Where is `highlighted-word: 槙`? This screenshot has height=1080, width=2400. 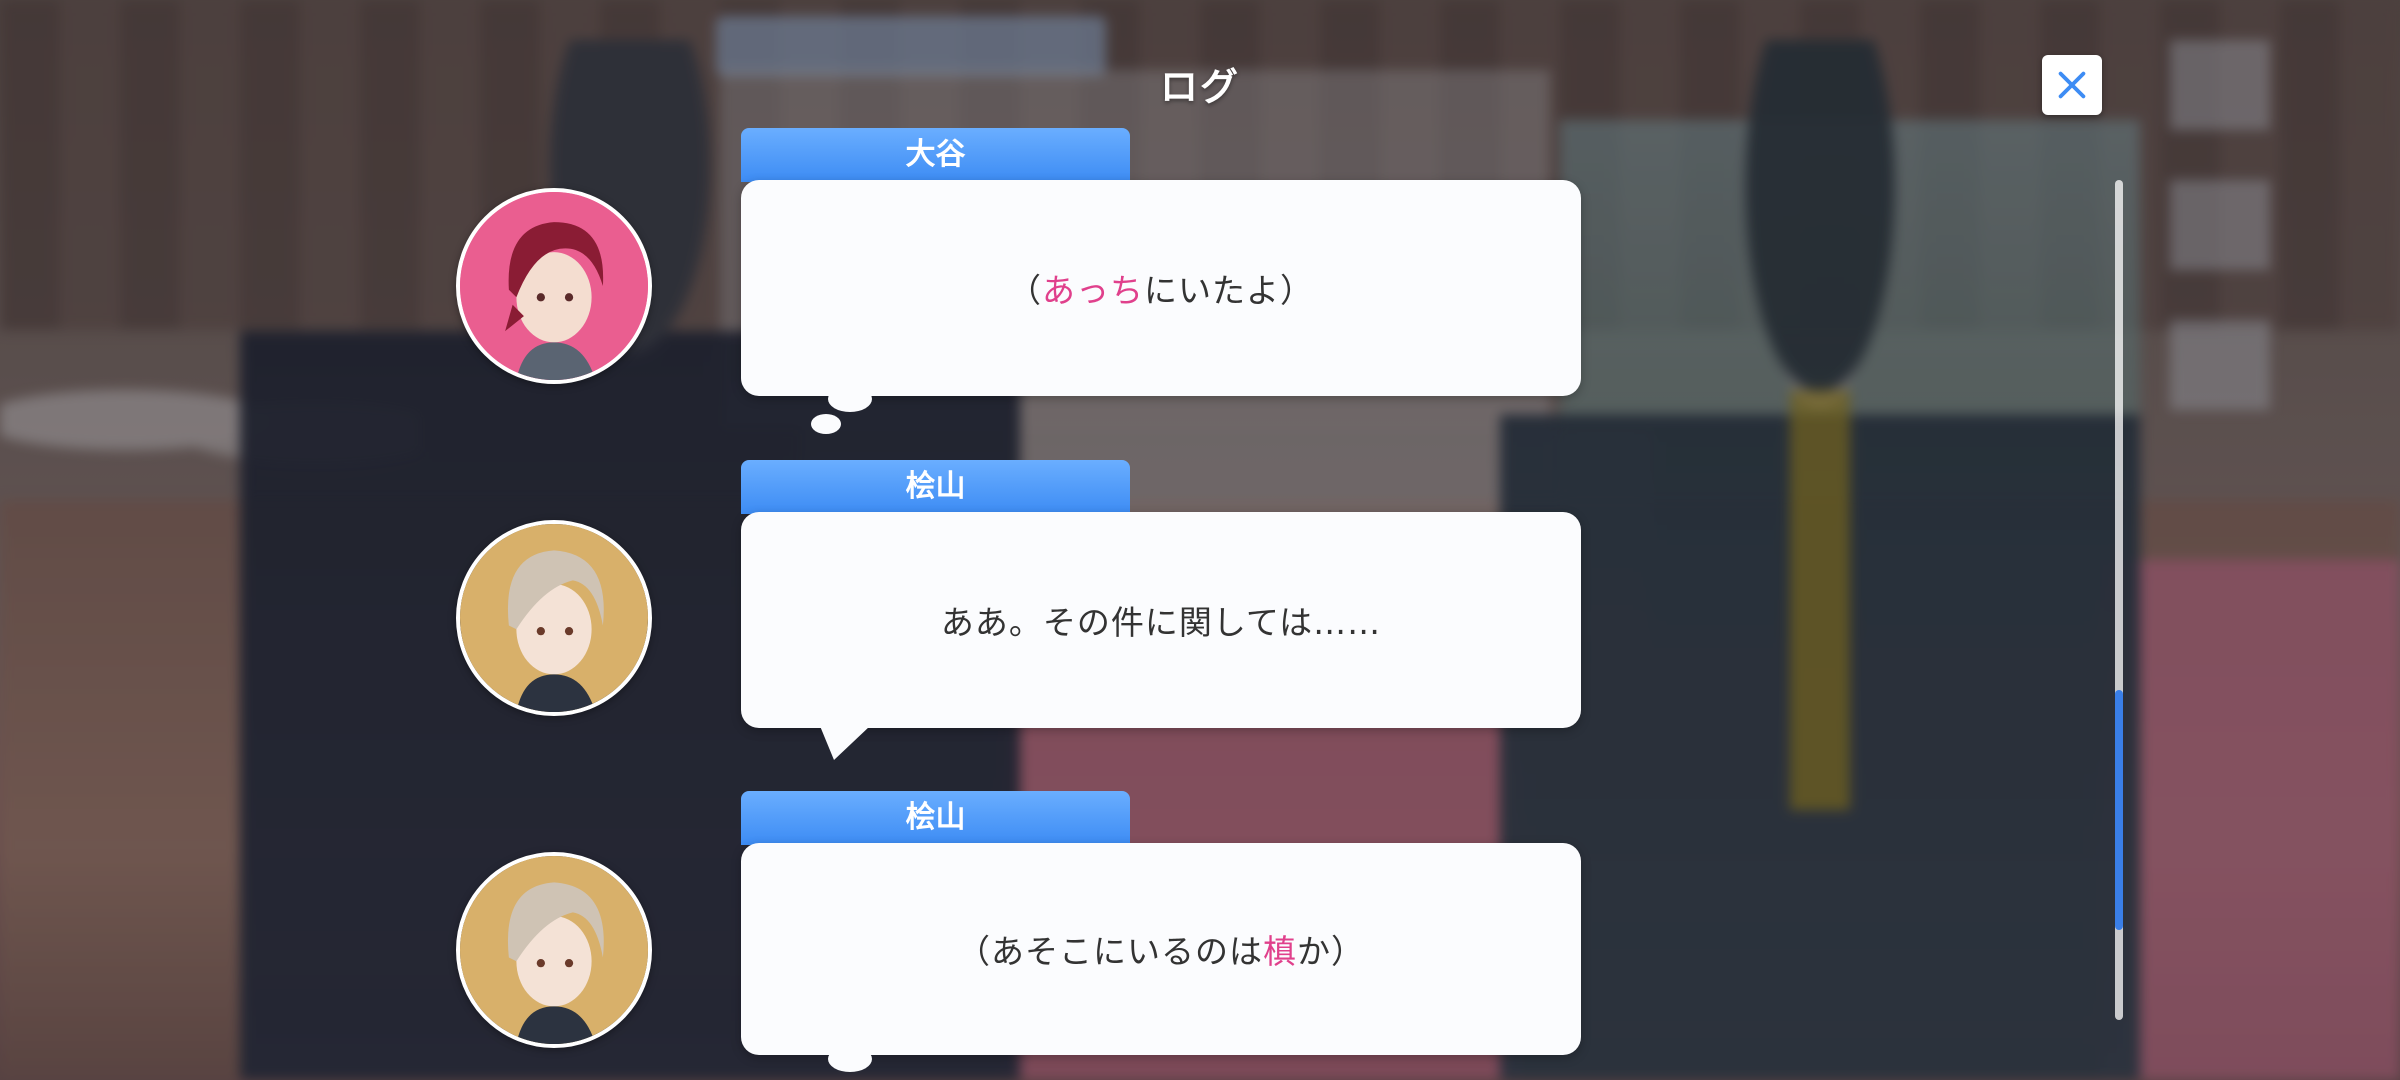 highlighted-word: 槙 is located at coordinates (1280, 951).